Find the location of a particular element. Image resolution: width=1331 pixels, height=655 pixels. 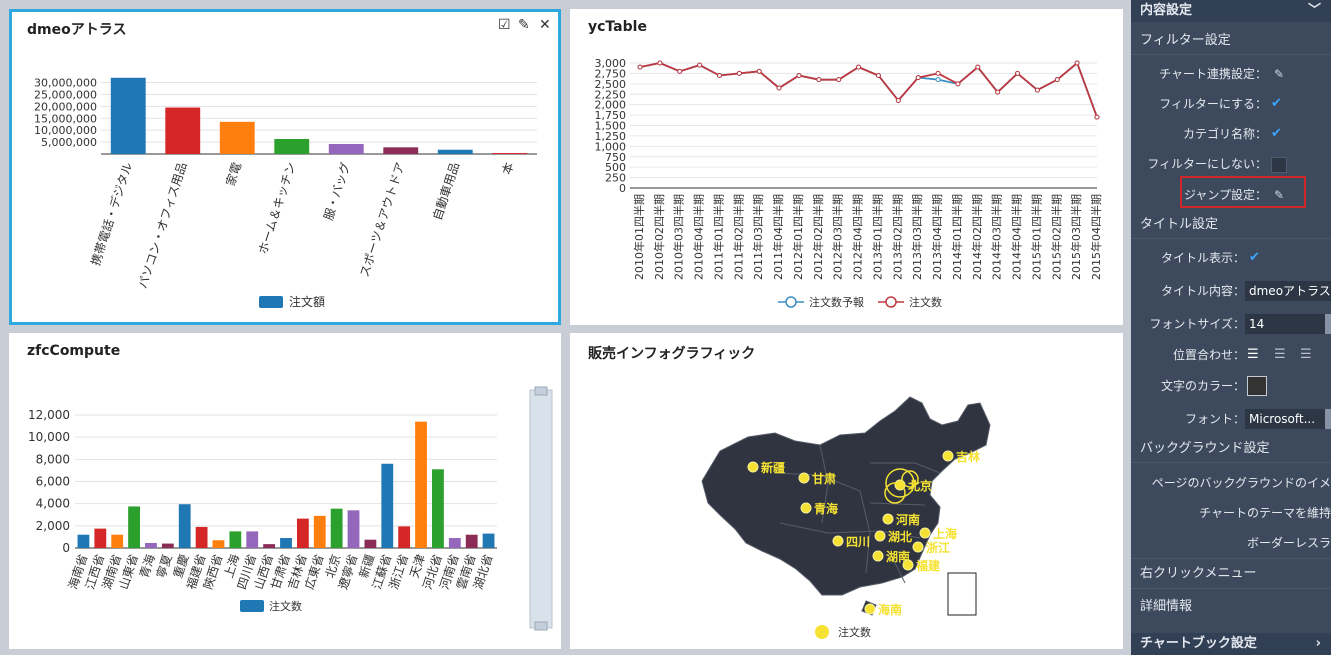

row-keep-theme: チャートのテーマを維持 is located at coordinates (1231, 513).